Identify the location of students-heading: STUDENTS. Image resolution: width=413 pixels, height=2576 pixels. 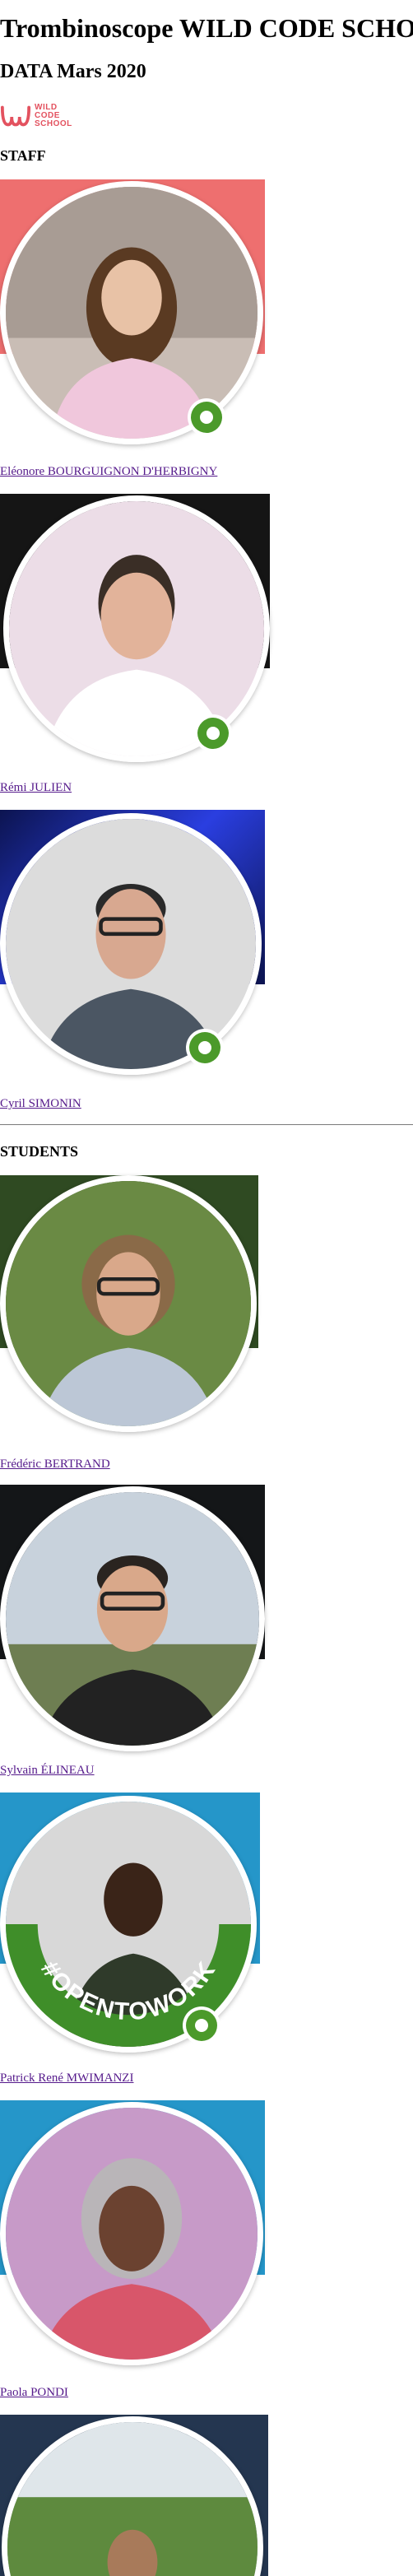
(39, 1151).